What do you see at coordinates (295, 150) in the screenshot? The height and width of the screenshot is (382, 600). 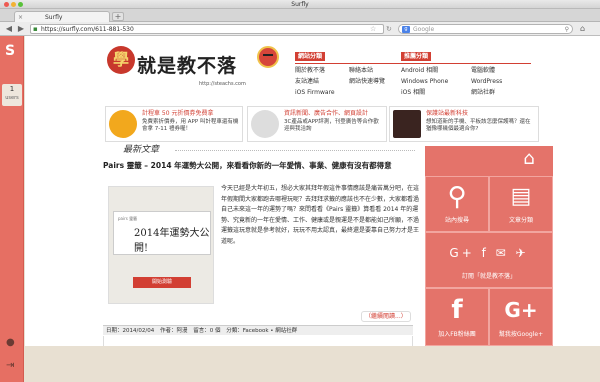 I see `section-divider` at bounding box center [295, 150].